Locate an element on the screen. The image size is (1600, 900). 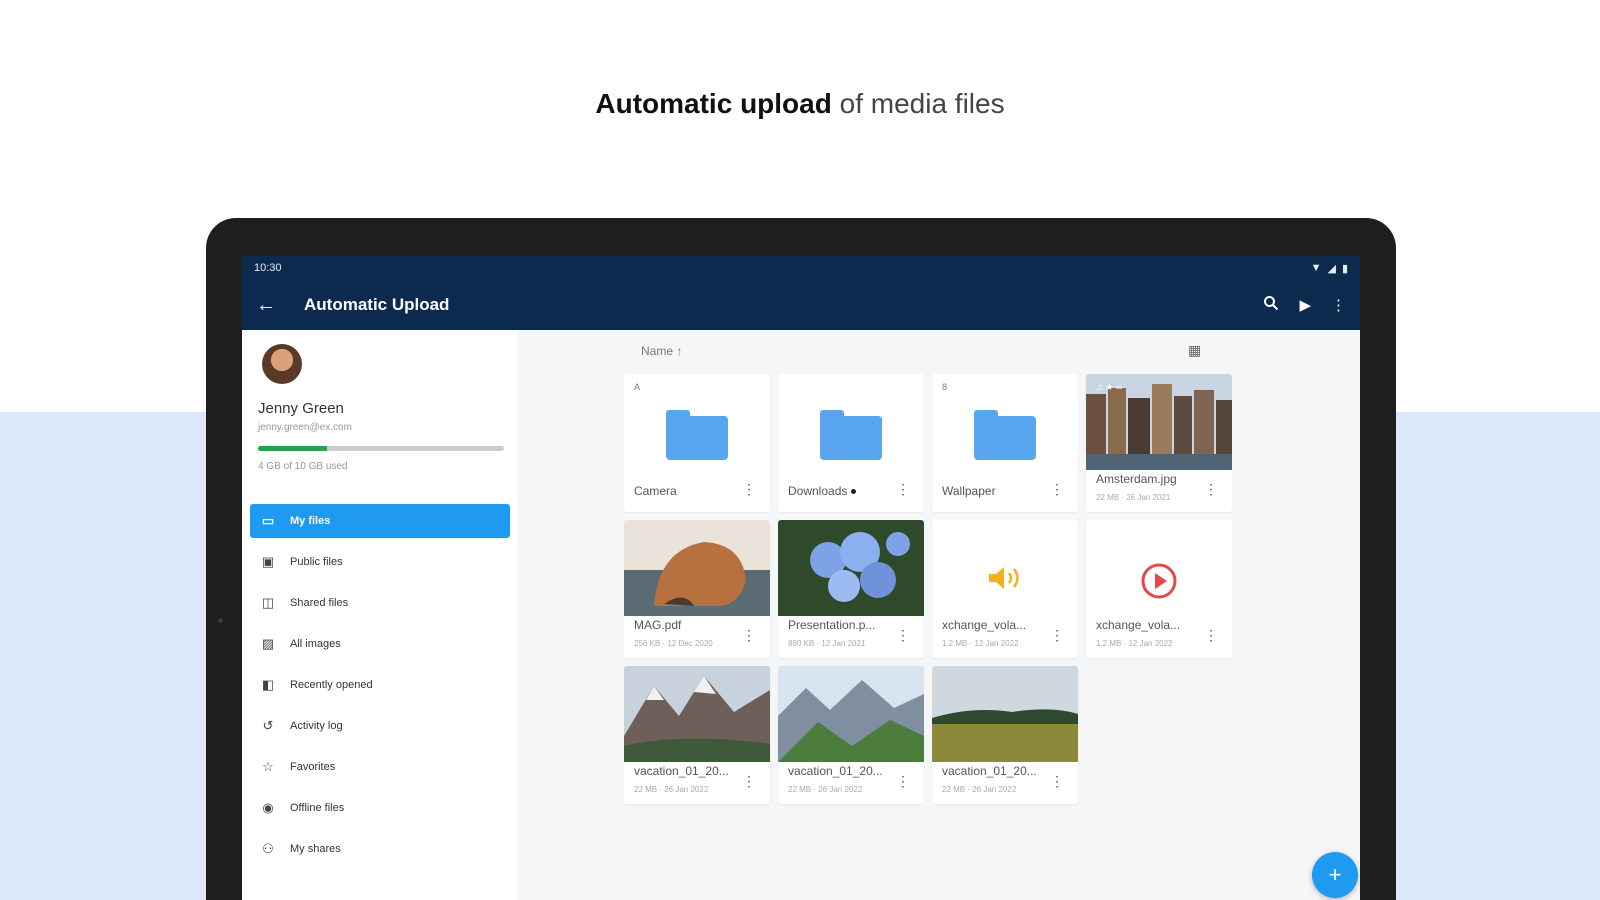
status-bar: 10:30 ▼ ◢ ▮ is located at coordinates (801, 268).